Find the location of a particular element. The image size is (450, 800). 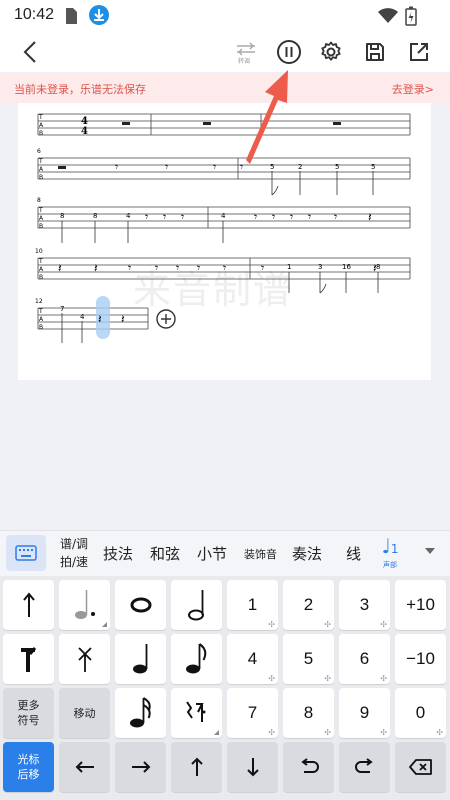

more-symbols-key: 更多 符号 is located at coordinates (28, 713).